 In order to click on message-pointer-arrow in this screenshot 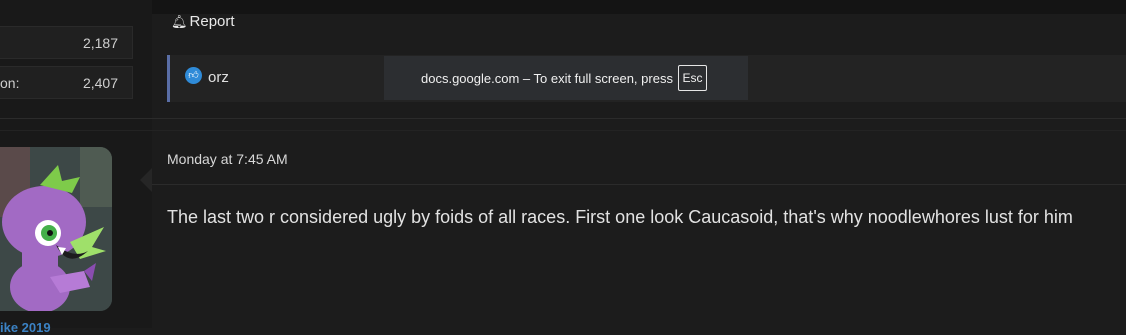, I will do `click(146, 180)`.